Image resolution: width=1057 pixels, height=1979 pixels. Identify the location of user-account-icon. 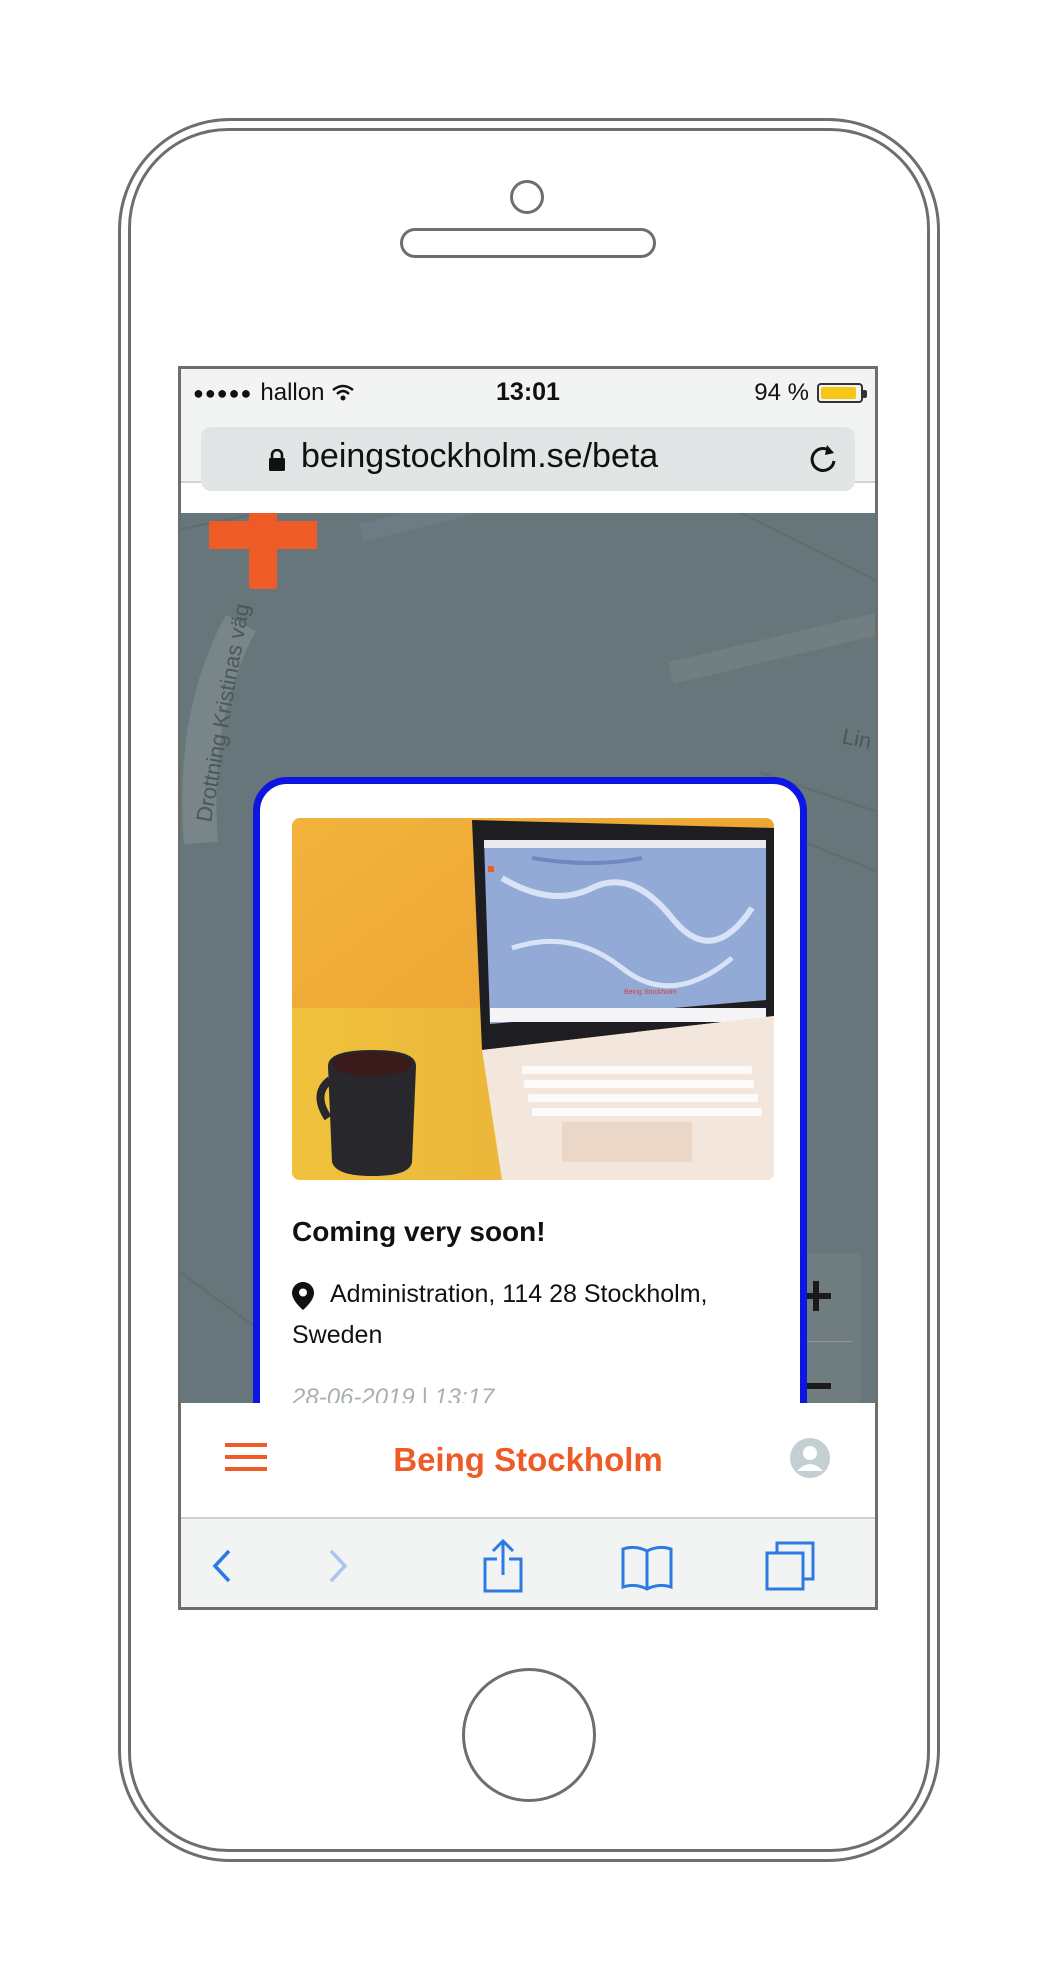
(810, 1458).